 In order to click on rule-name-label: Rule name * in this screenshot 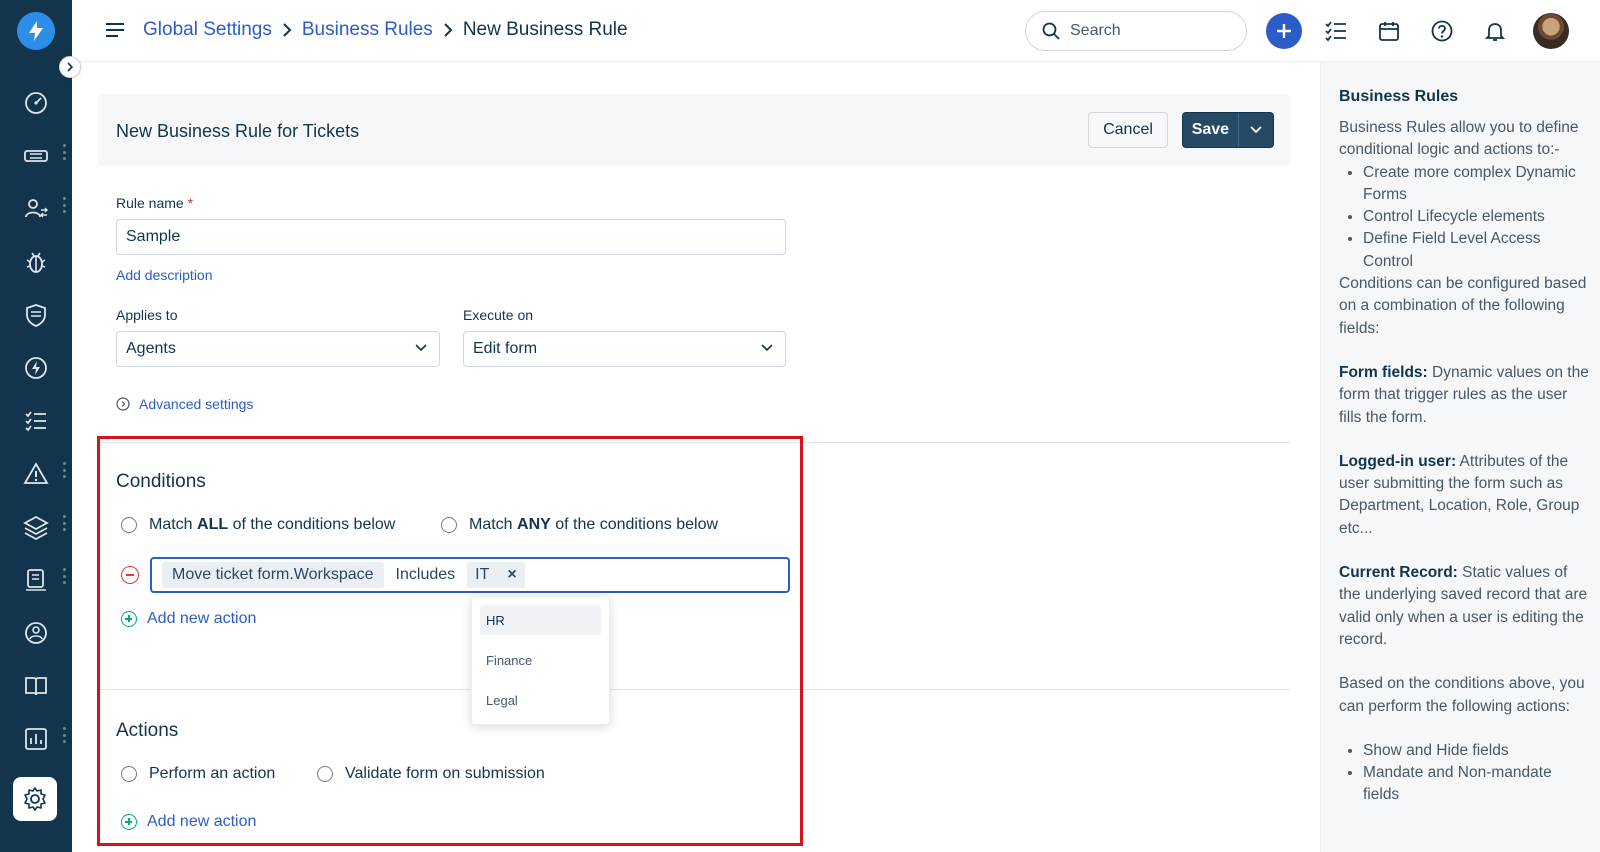, I will do `click(154, 203)`.